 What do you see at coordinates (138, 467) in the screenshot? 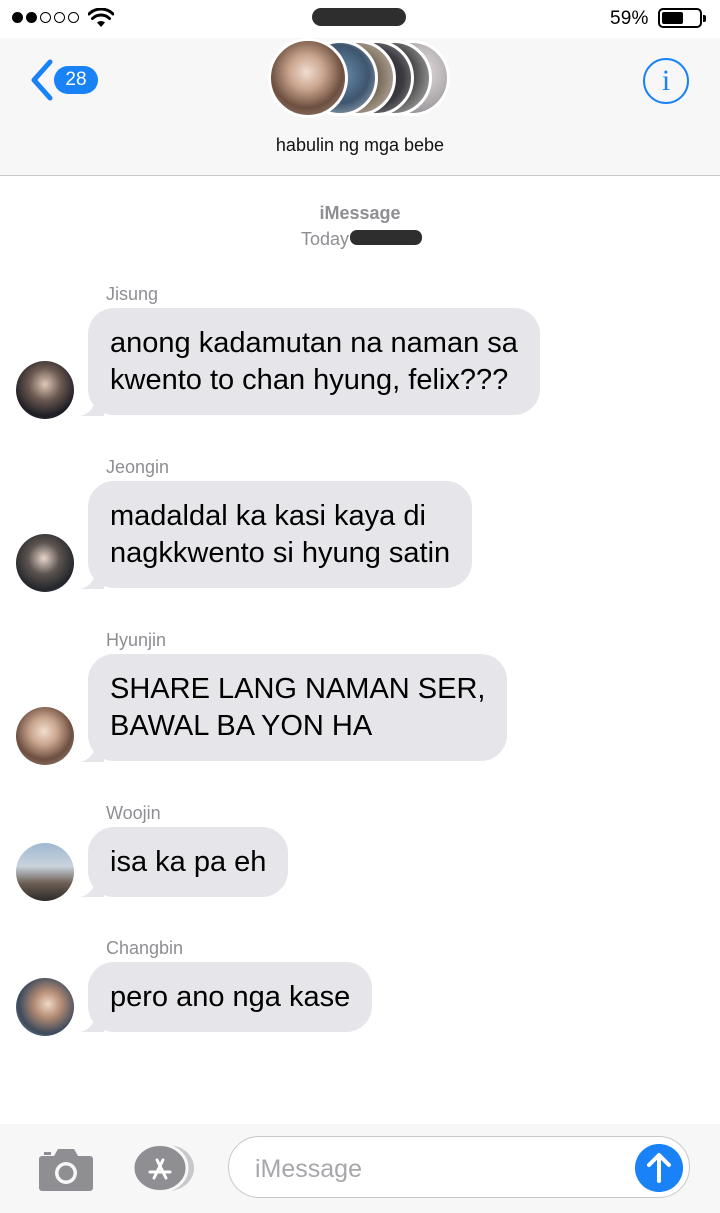
I see `sender-name: Jeongin` at bounding box center [138, 467].